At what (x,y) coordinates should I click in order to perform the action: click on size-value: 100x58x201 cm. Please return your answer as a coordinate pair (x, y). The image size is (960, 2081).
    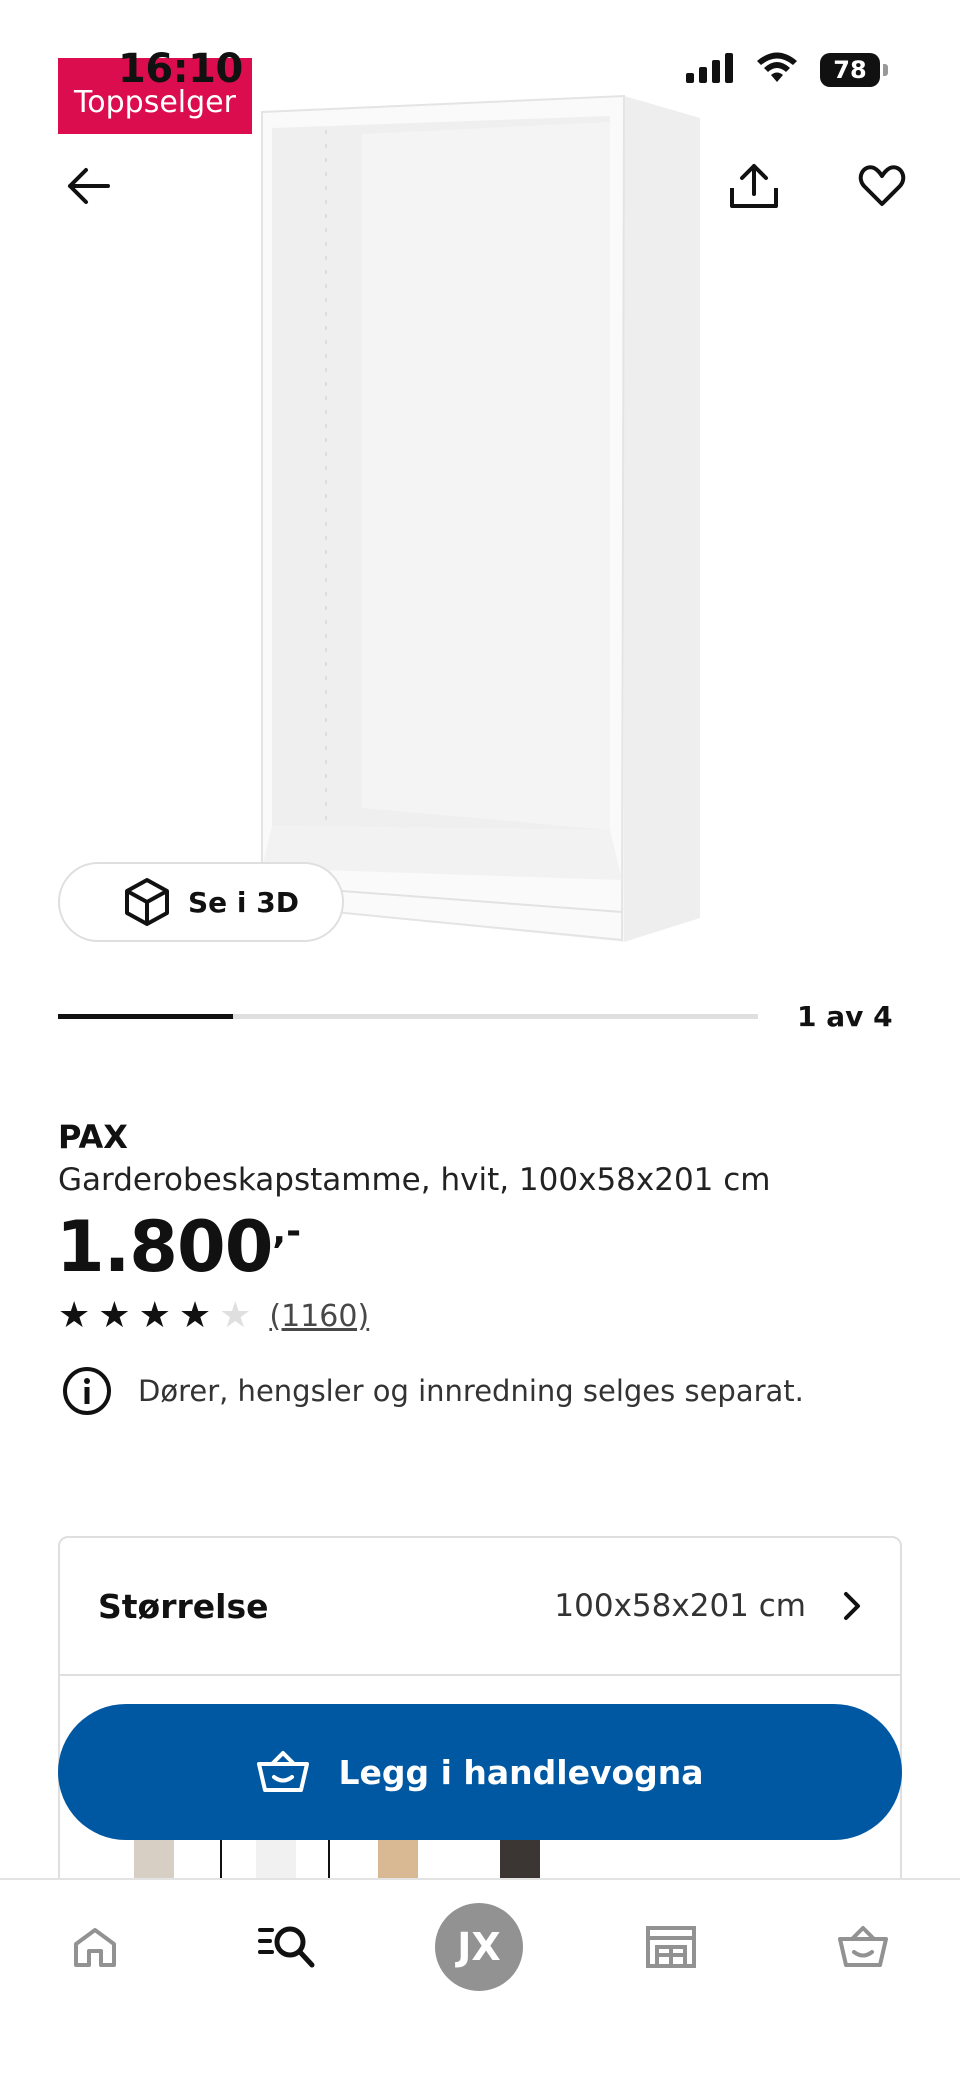
    Looking at the image, I should click on (680, 1606).